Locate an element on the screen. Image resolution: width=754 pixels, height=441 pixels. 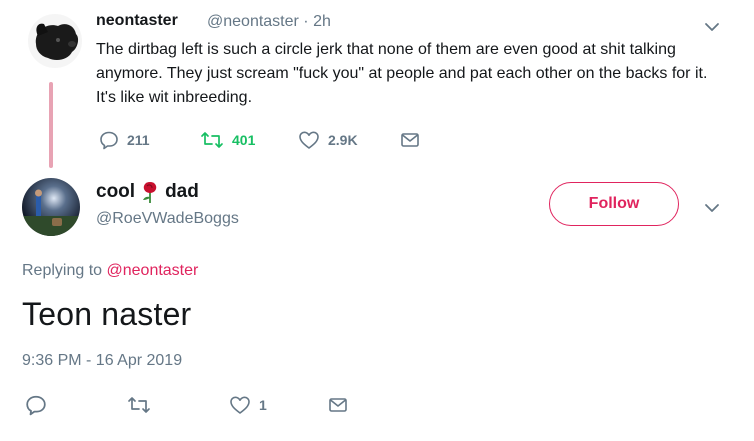
rose-icon is located at coordinates (150, 192).